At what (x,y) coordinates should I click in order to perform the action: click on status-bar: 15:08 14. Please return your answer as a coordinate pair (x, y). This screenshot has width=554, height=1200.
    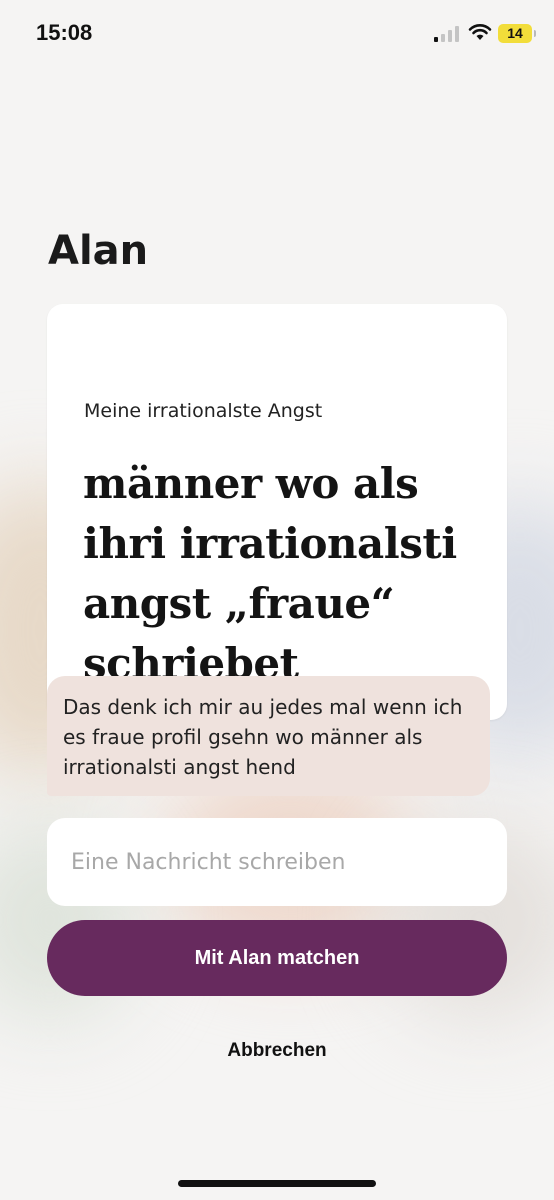
    Looking at the image, I should click on (277, 35).